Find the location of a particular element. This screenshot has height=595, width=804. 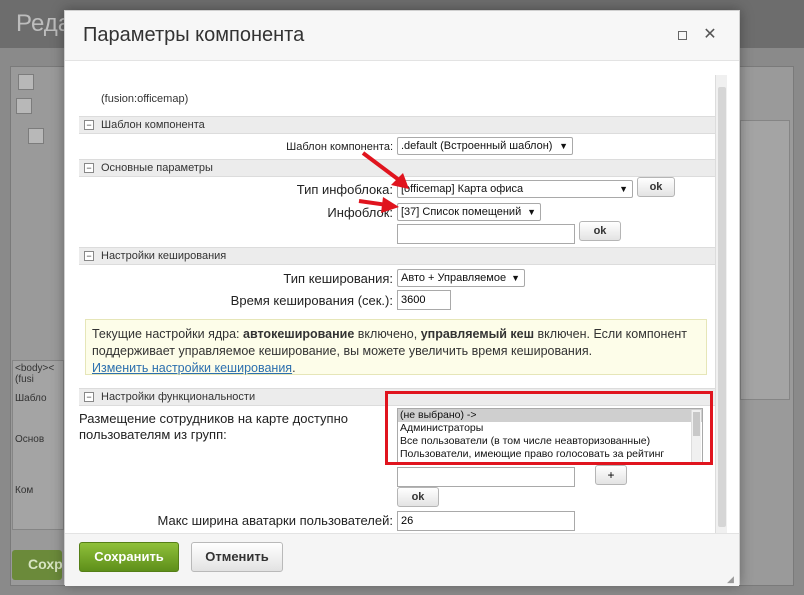

groups-ok-button: ok is located at coordinates (418, 497).